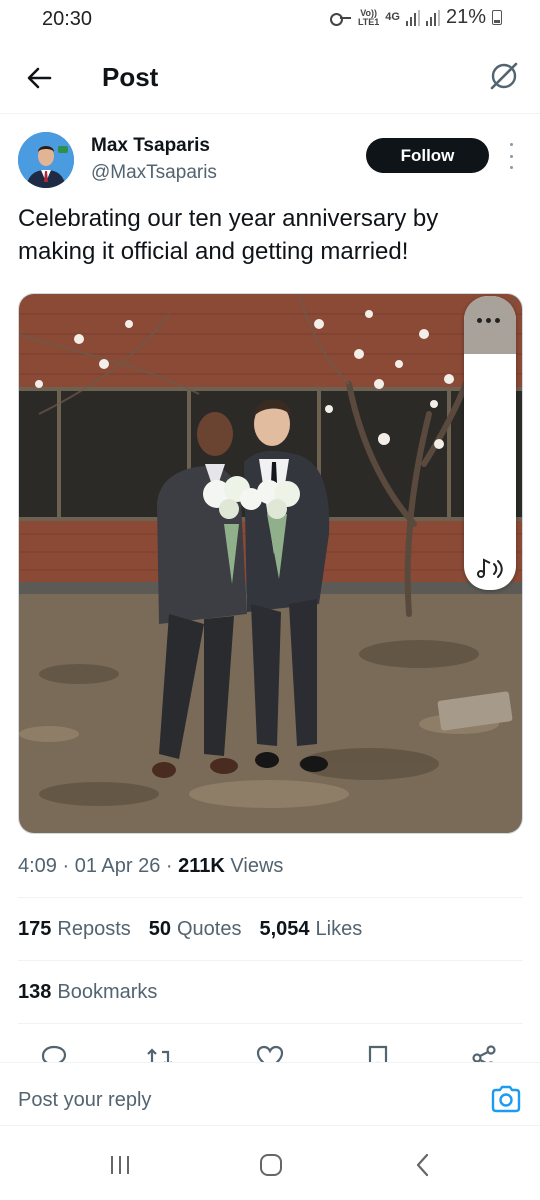 The height and width of the screenshot is (1200, 540). Describe the element at coordinates (488, 320) in the screenshot. I see `more-icon` at that location.